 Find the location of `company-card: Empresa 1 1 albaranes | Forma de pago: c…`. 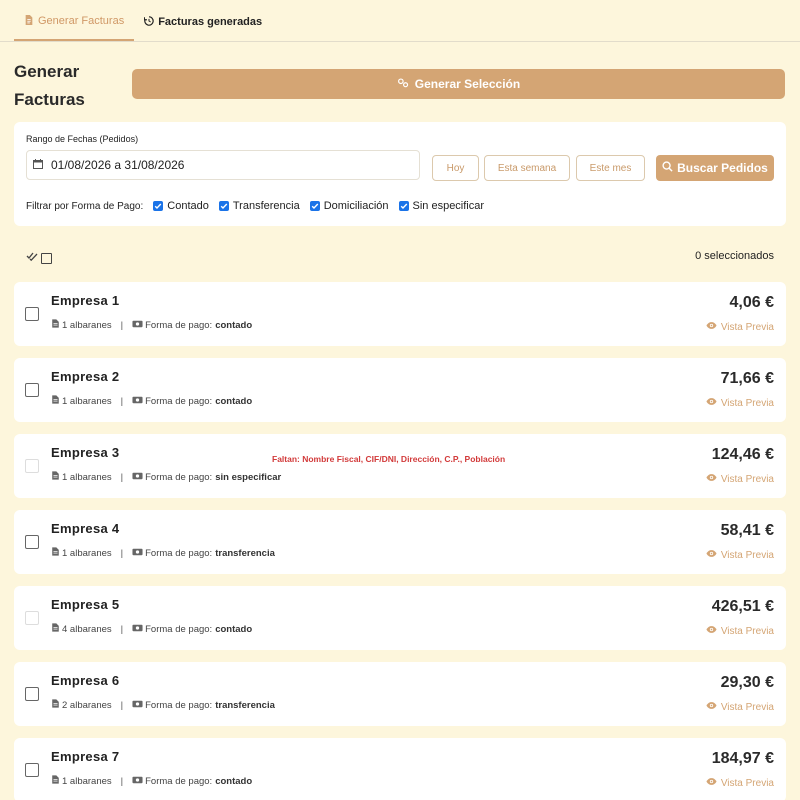

company-card: Empresa 1 1 albaranes | Forma de pago: c… is located at coordinates (400, 314).